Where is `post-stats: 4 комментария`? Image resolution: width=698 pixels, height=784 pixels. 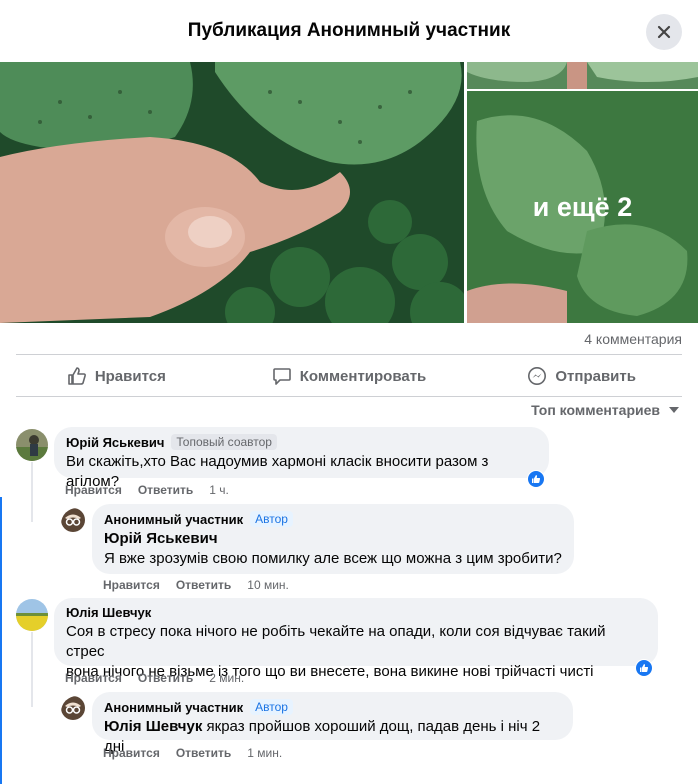 post-stats: 4 комментария is located at coordinates (349, 339).